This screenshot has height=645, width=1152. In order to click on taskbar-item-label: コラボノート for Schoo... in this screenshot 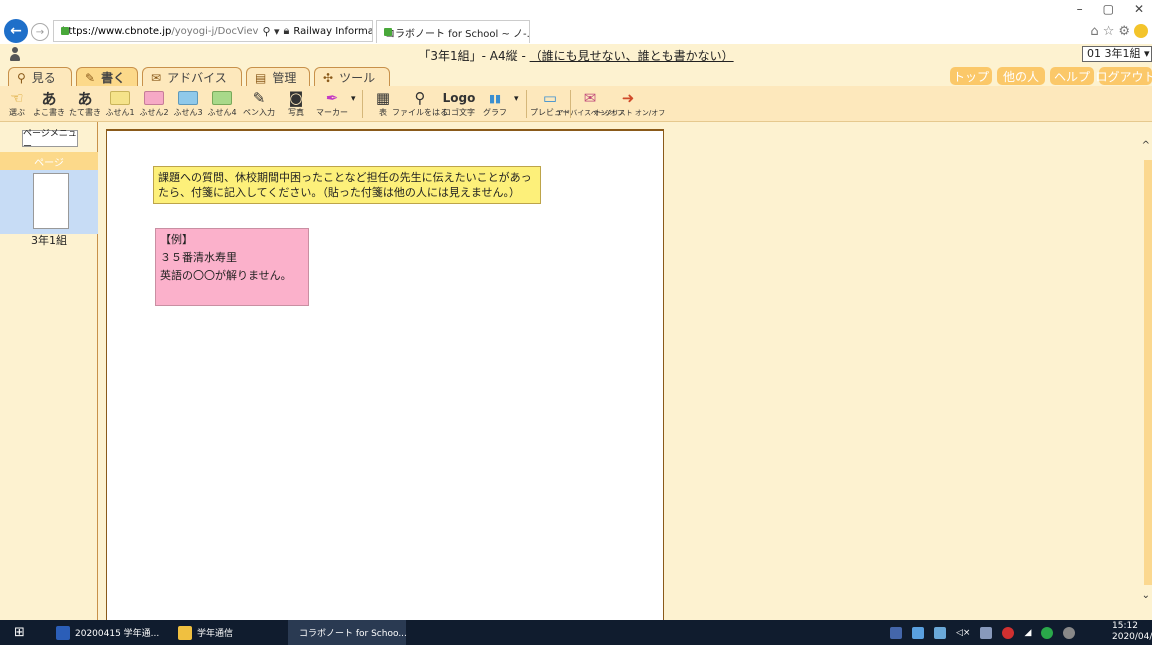, I will do `click(353, 634)`.